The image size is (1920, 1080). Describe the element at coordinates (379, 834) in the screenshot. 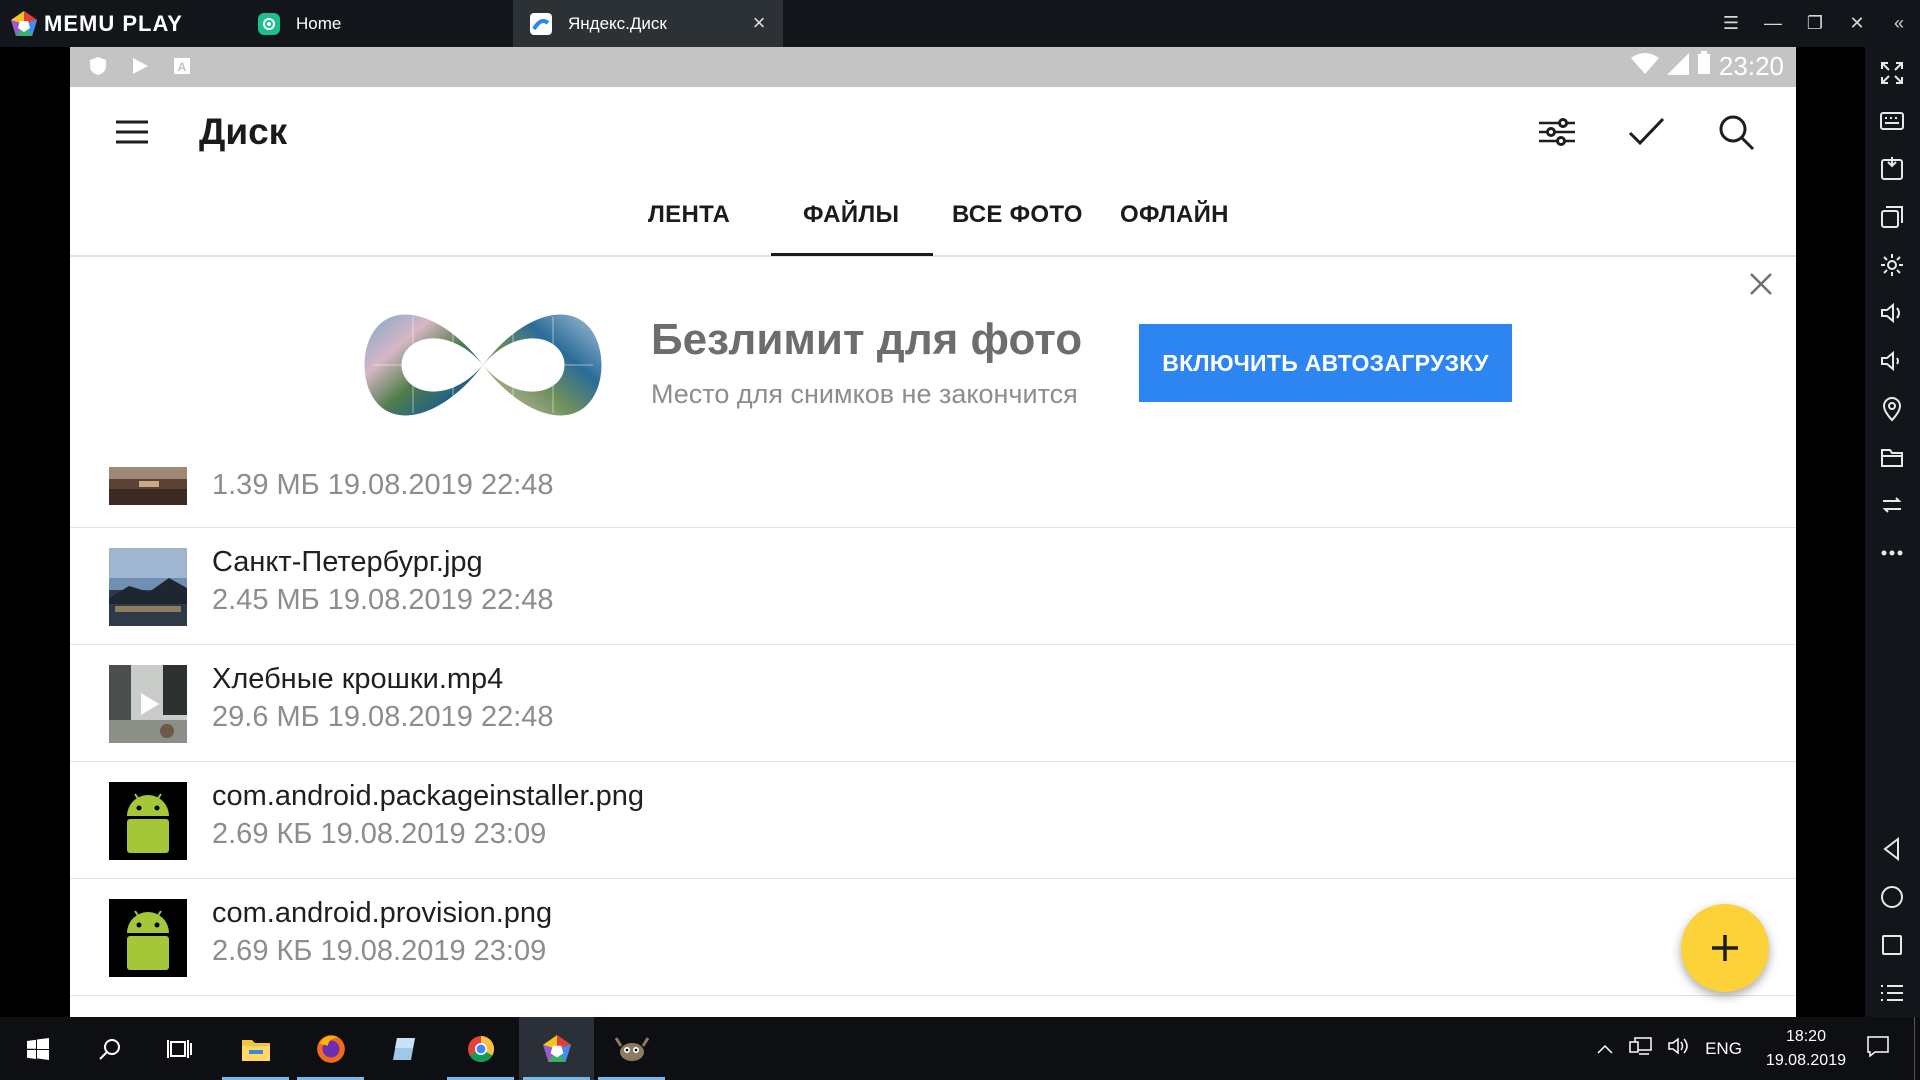

I see `file-meta: 2.69 КБ 19.08.2019 23:09` at that location.